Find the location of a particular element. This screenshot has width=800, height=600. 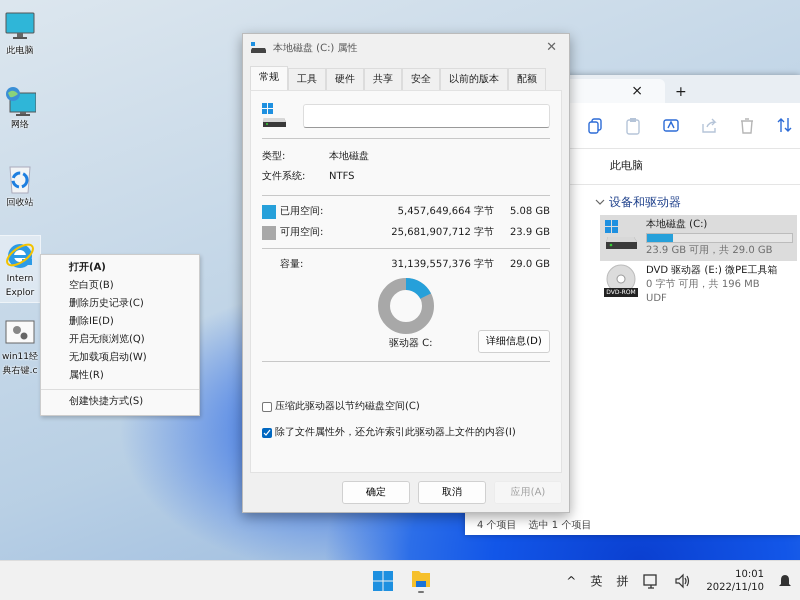

clock-date: 2022/11/10 is located at coordinates (735, 587).